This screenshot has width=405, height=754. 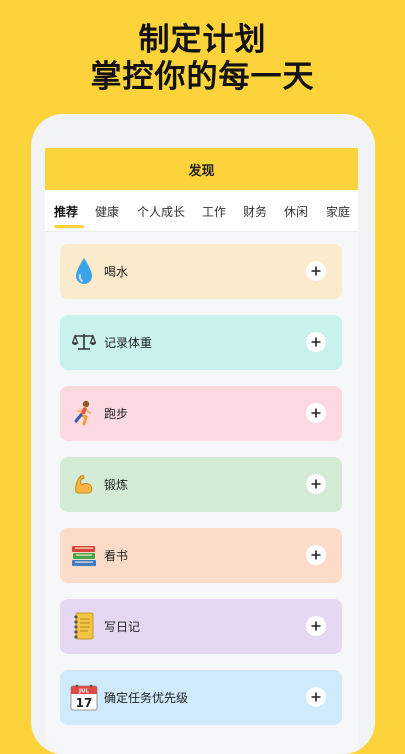 I want to click on calendar-icon: JUL 17, so click(x=84, y=697).